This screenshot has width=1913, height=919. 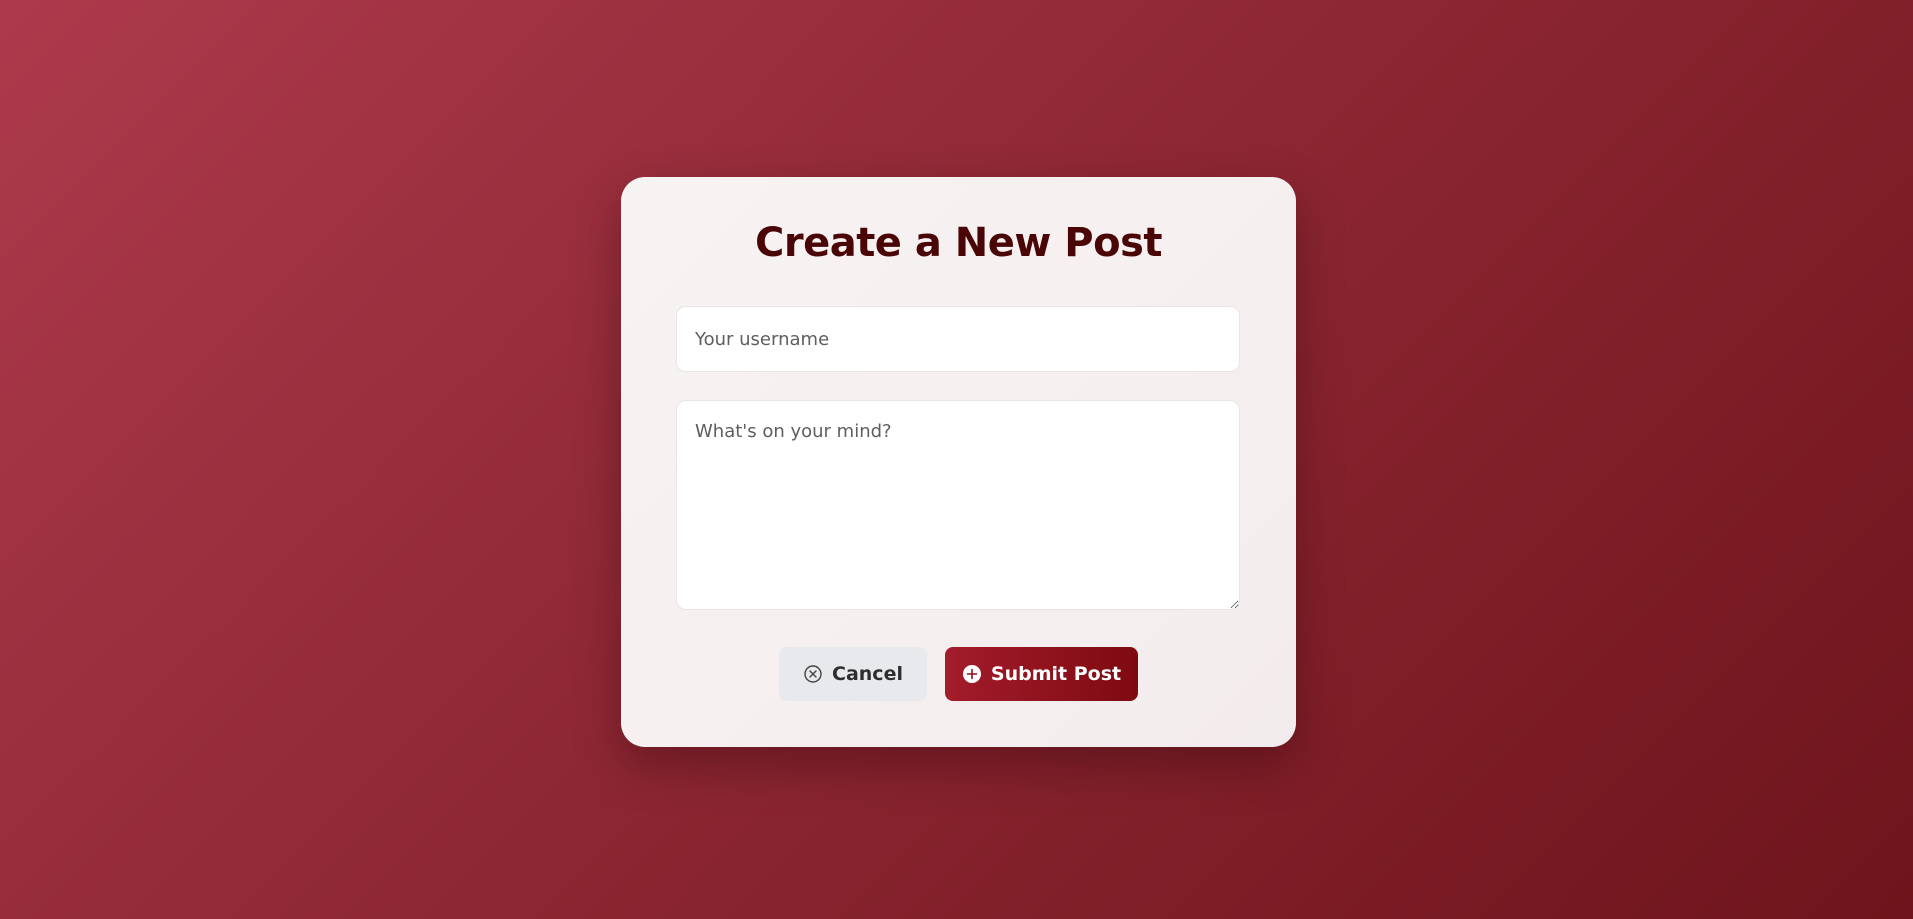 I want to click on page-title: Create a New Post, so click(x=958, y=243).